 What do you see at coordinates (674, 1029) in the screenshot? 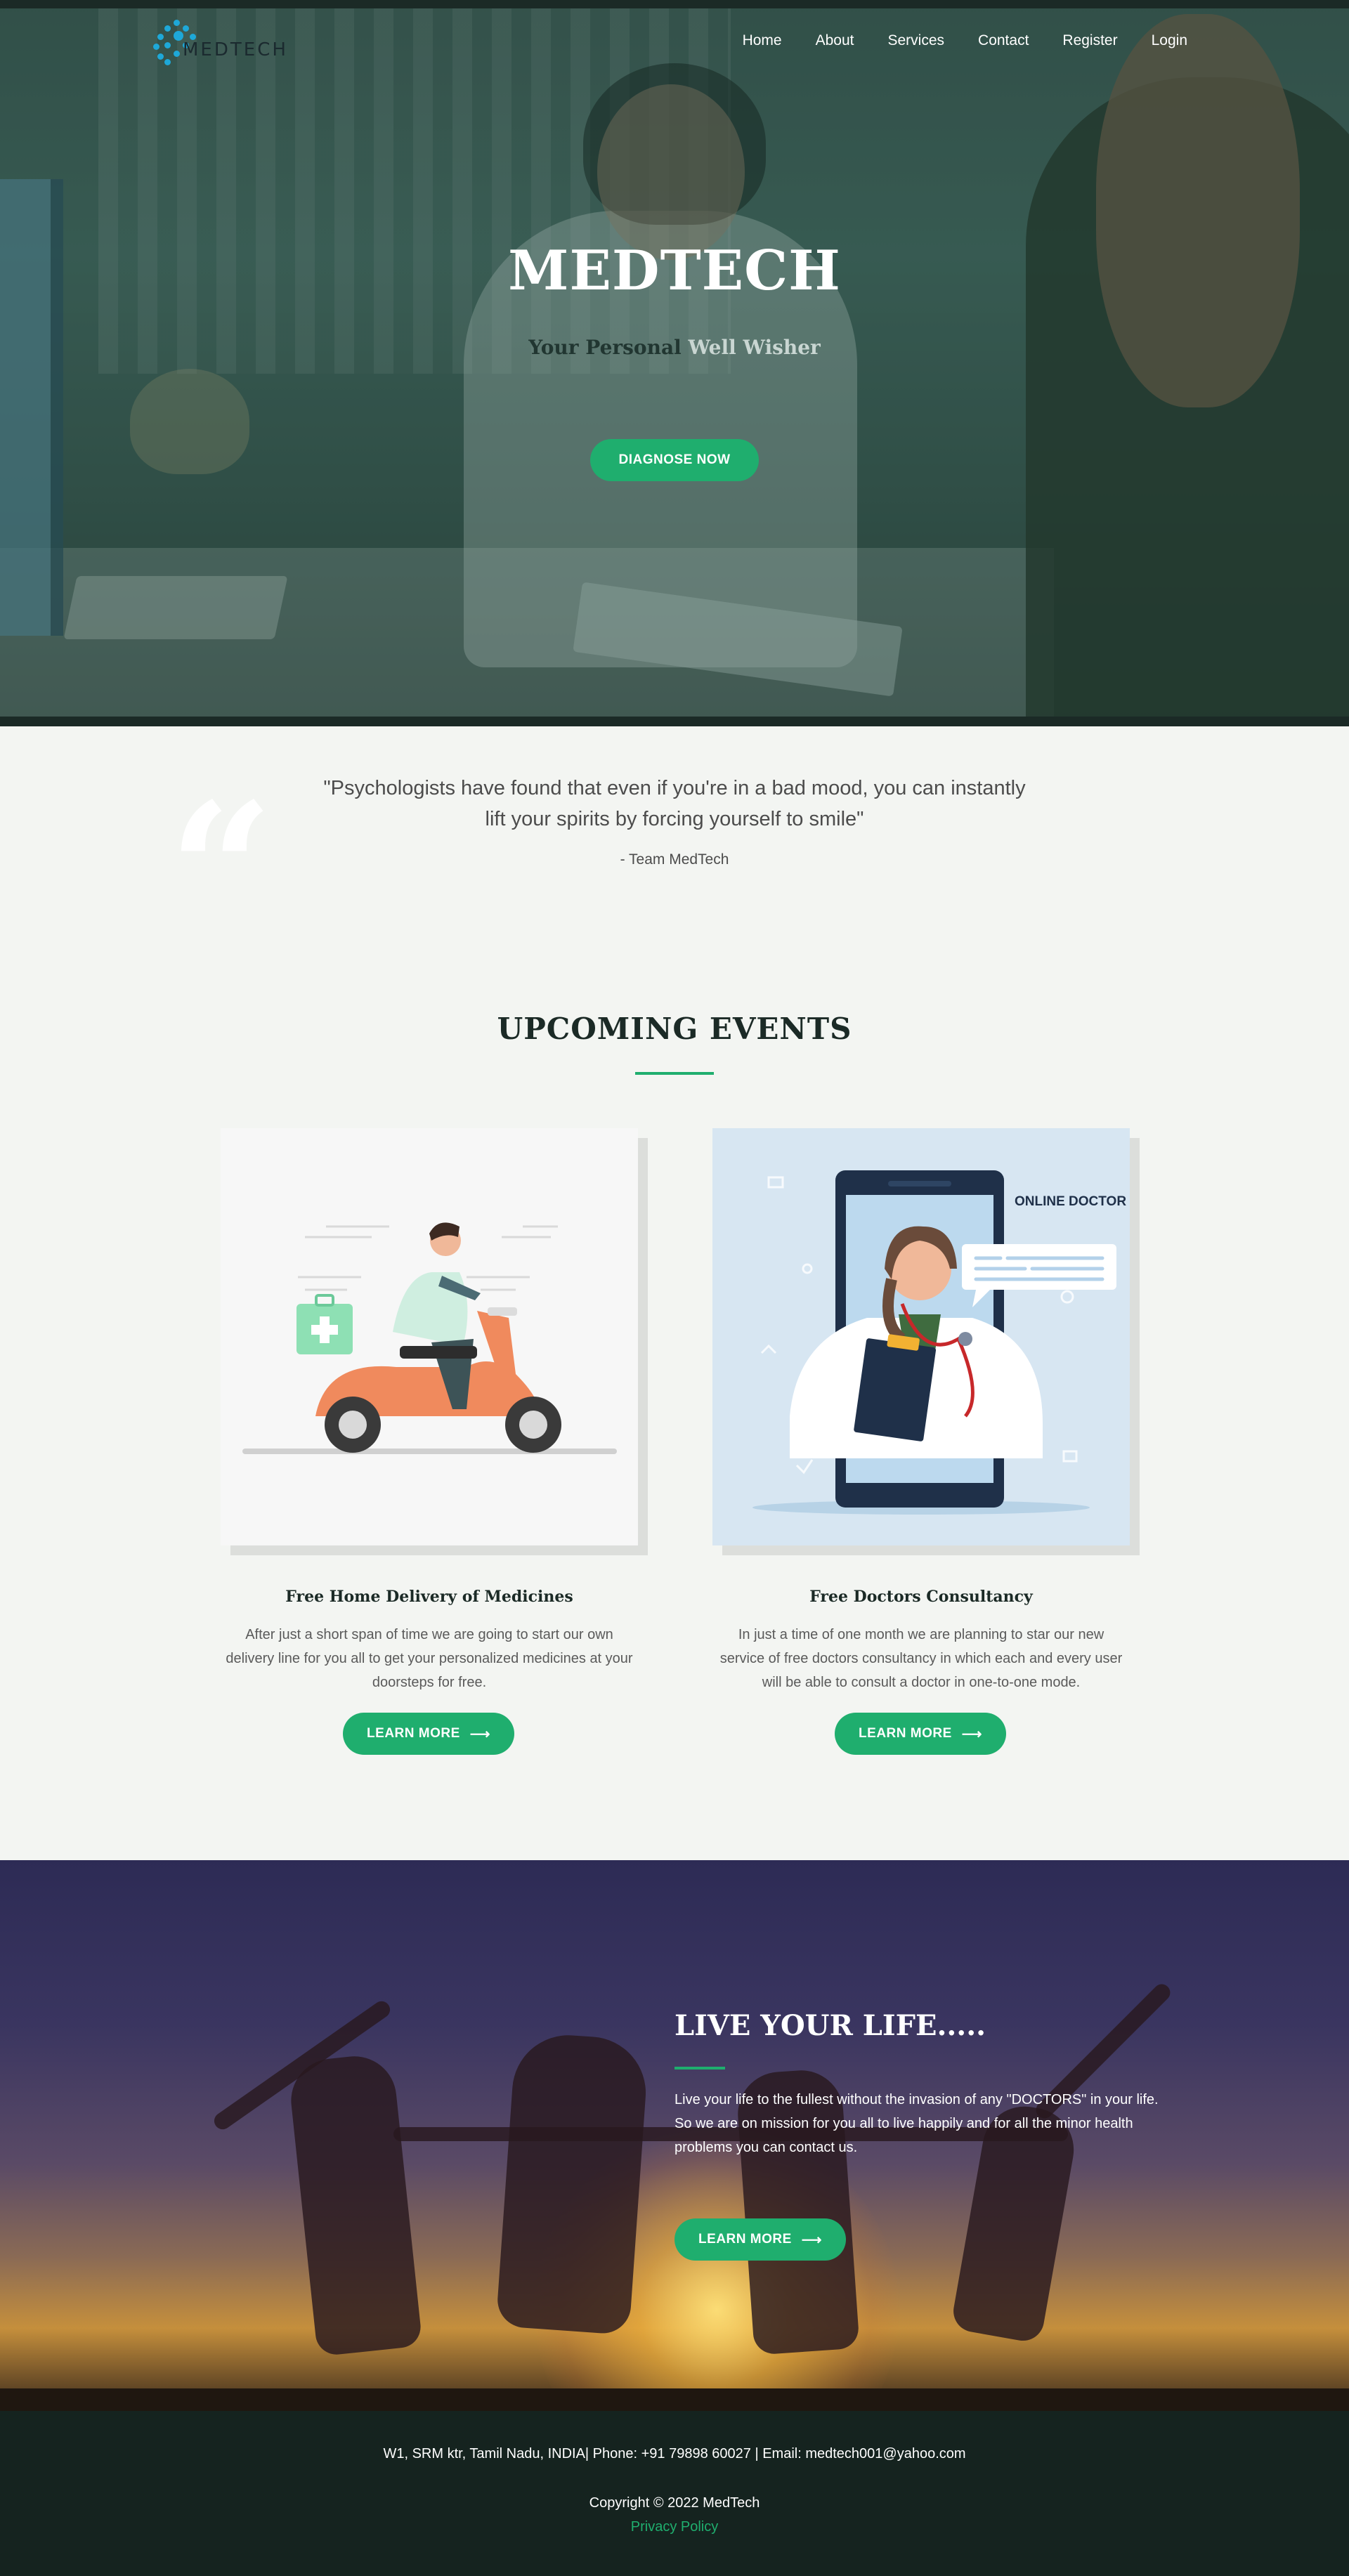
I see `events-heading: UPCOMING EVENTS` at bounding box center [674, 1029].